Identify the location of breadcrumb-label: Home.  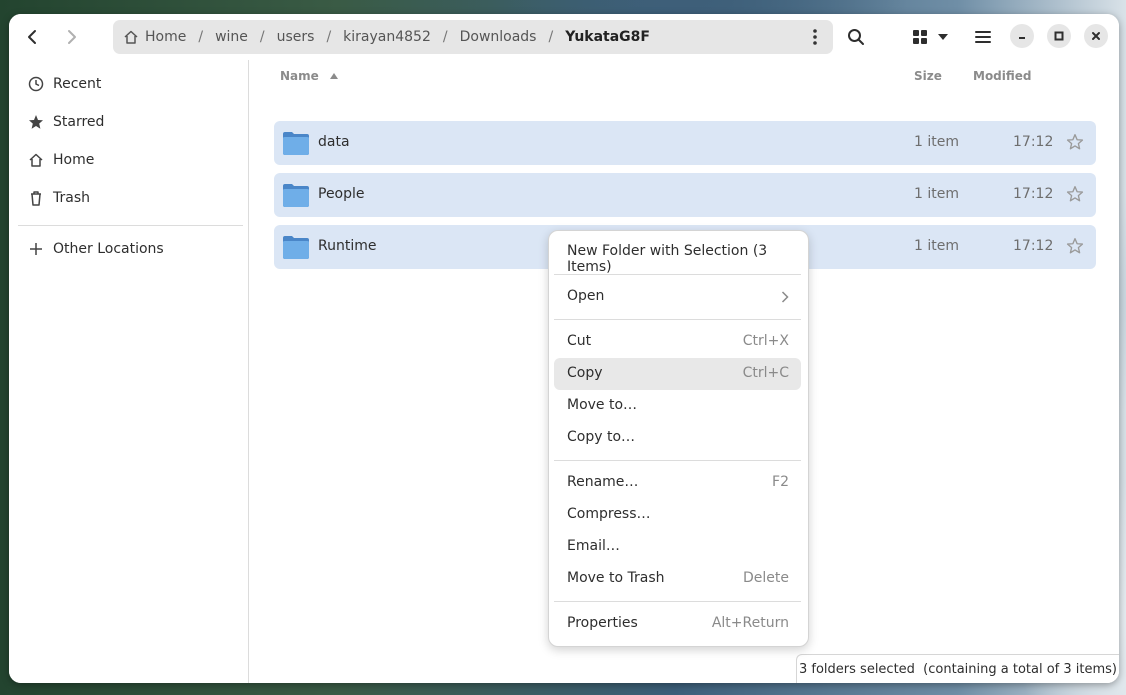
(166, 37).